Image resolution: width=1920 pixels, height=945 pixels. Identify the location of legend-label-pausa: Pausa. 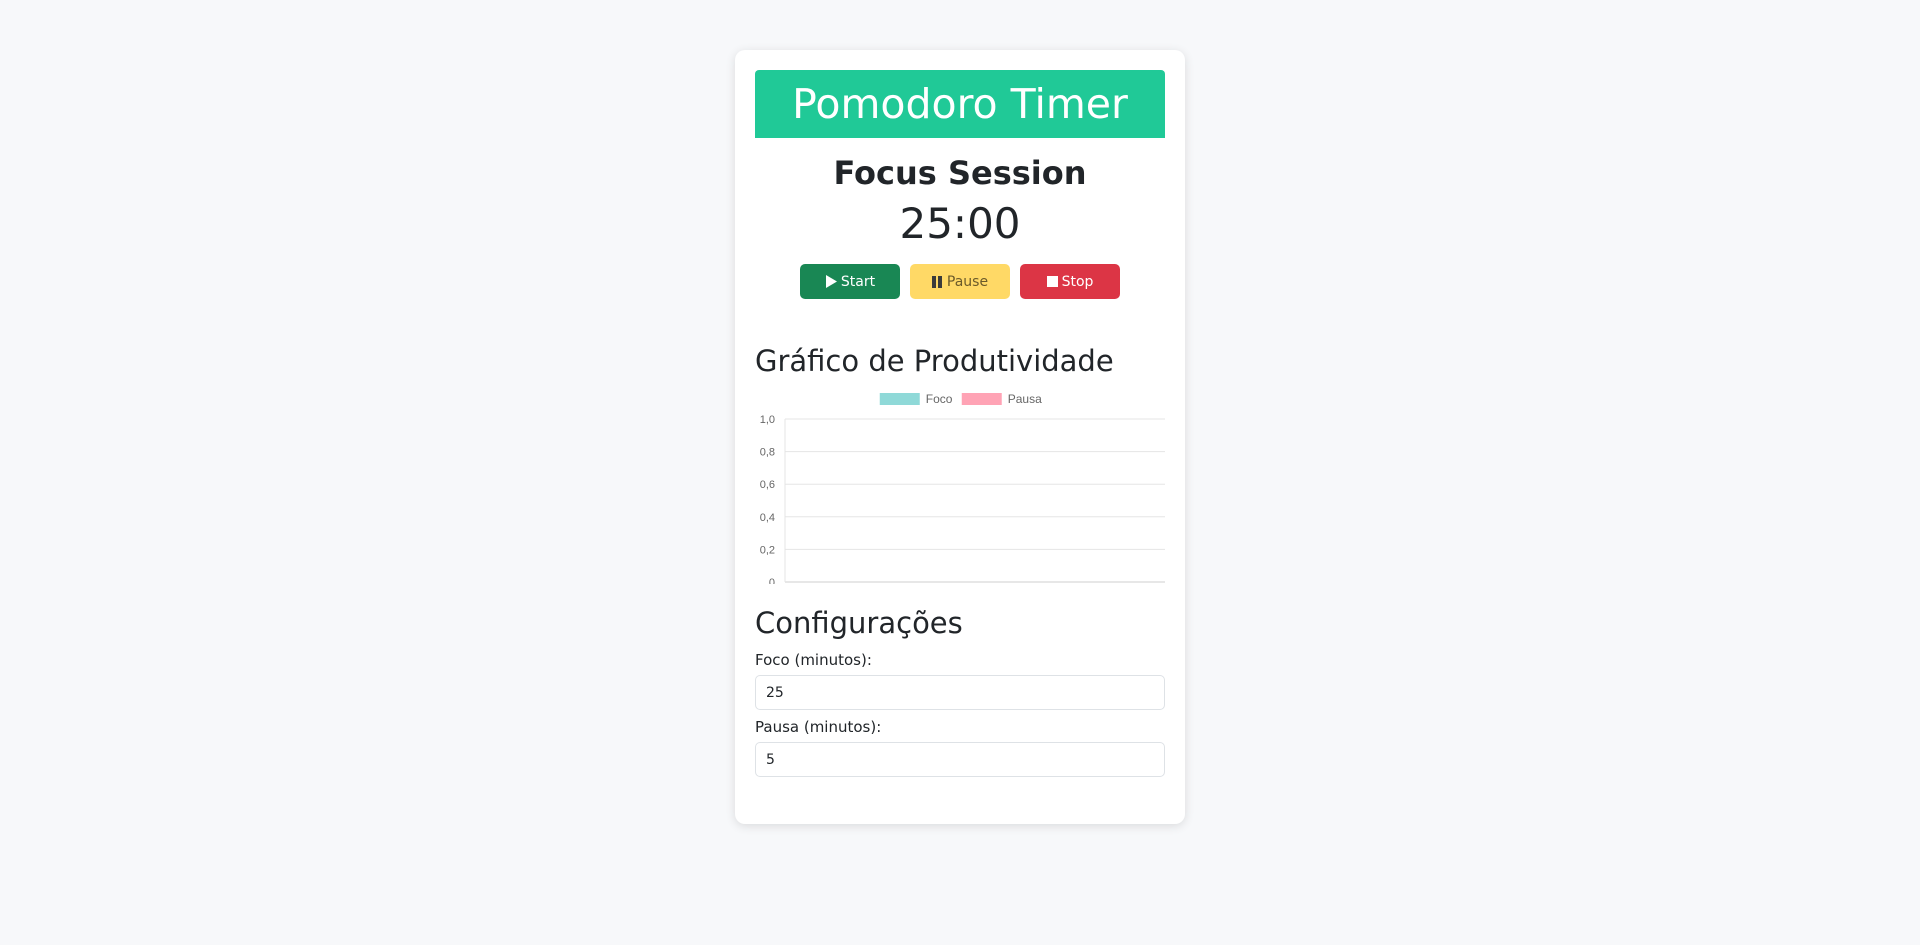
(1025, 399).